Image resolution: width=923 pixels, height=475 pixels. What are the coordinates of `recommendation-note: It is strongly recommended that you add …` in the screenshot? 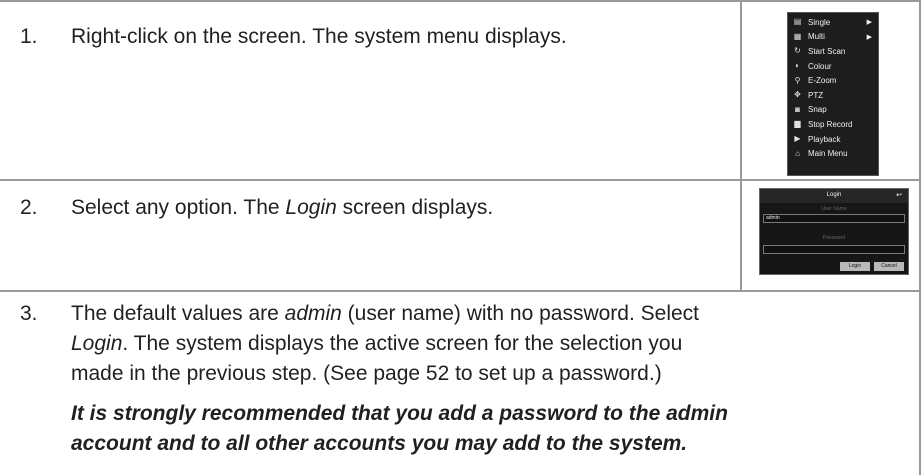 It's located at (494, 422).